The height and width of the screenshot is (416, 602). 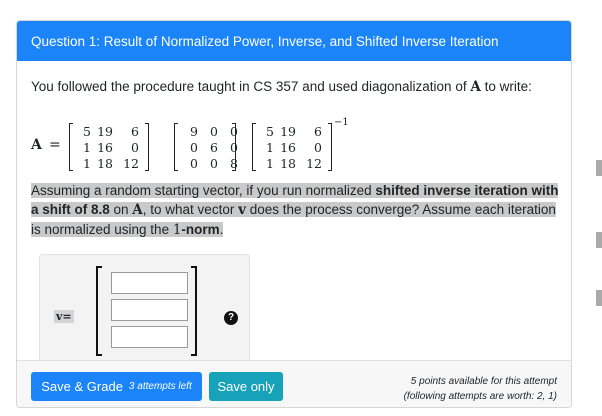 I want to click on matrix-p-inverse: 5 19 6 1 16 0 1 18 12, so click(x=292, y=147).